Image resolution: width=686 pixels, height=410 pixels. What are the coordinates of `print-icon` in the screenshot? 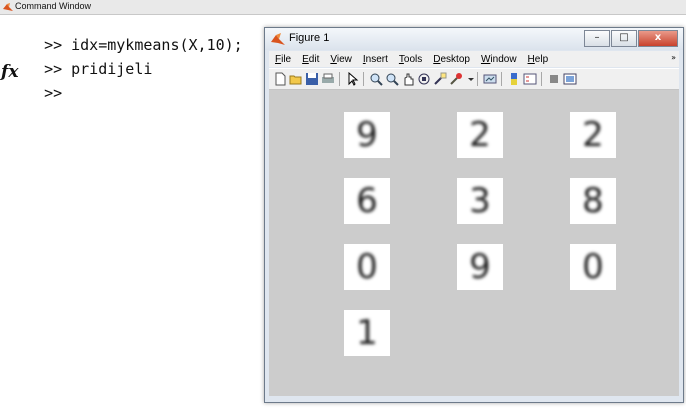 It's located at (328, 79).